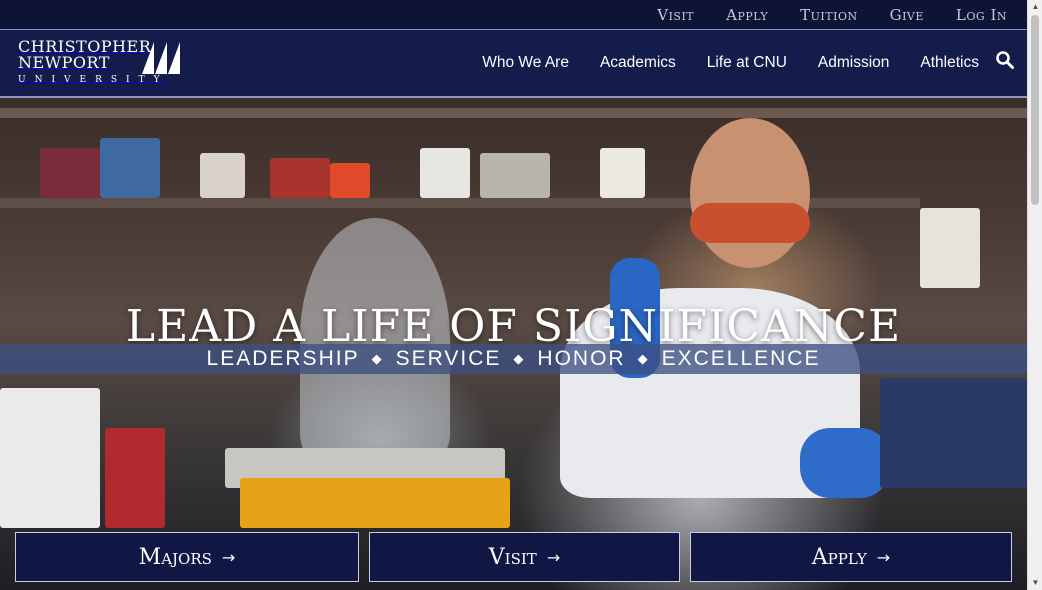 This screenshot has height=590, width=1042. I want to click on majors-button: Majors →, so click(187, 557).